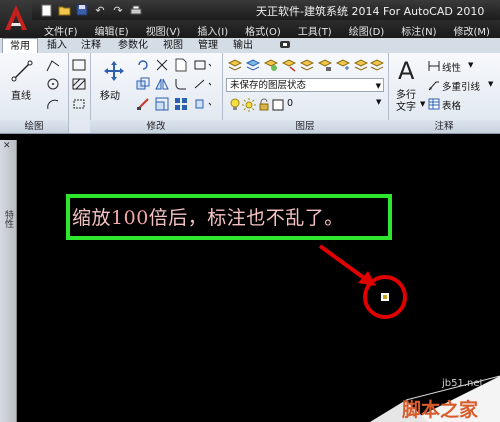 This screenshot has width=500, height=422. What do you see at coordinates (451, 67) in the screenshot?
I see `linear-dimension-label: 线性` at bounding box center [451, 67].